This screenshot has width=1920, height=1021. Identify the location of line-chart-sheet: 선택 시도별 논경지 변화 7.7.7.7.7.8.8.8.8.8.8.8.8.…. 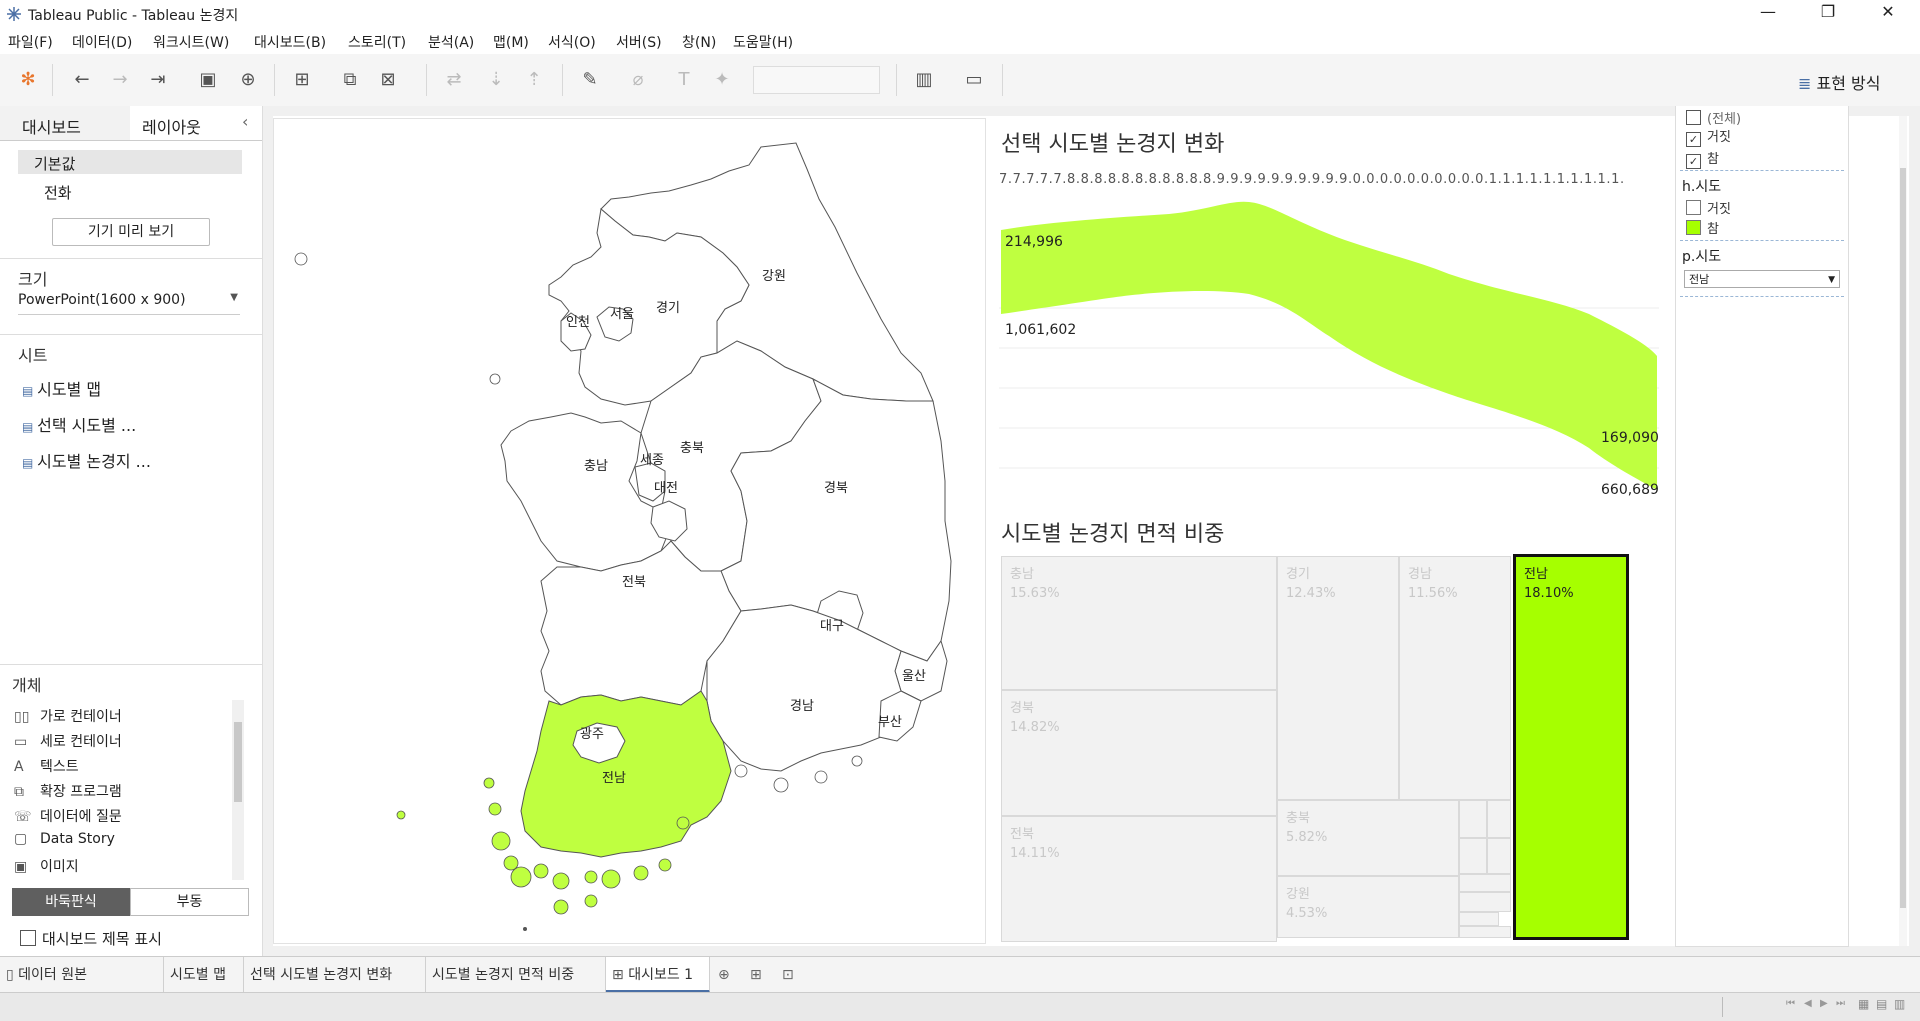
(1329, 313).